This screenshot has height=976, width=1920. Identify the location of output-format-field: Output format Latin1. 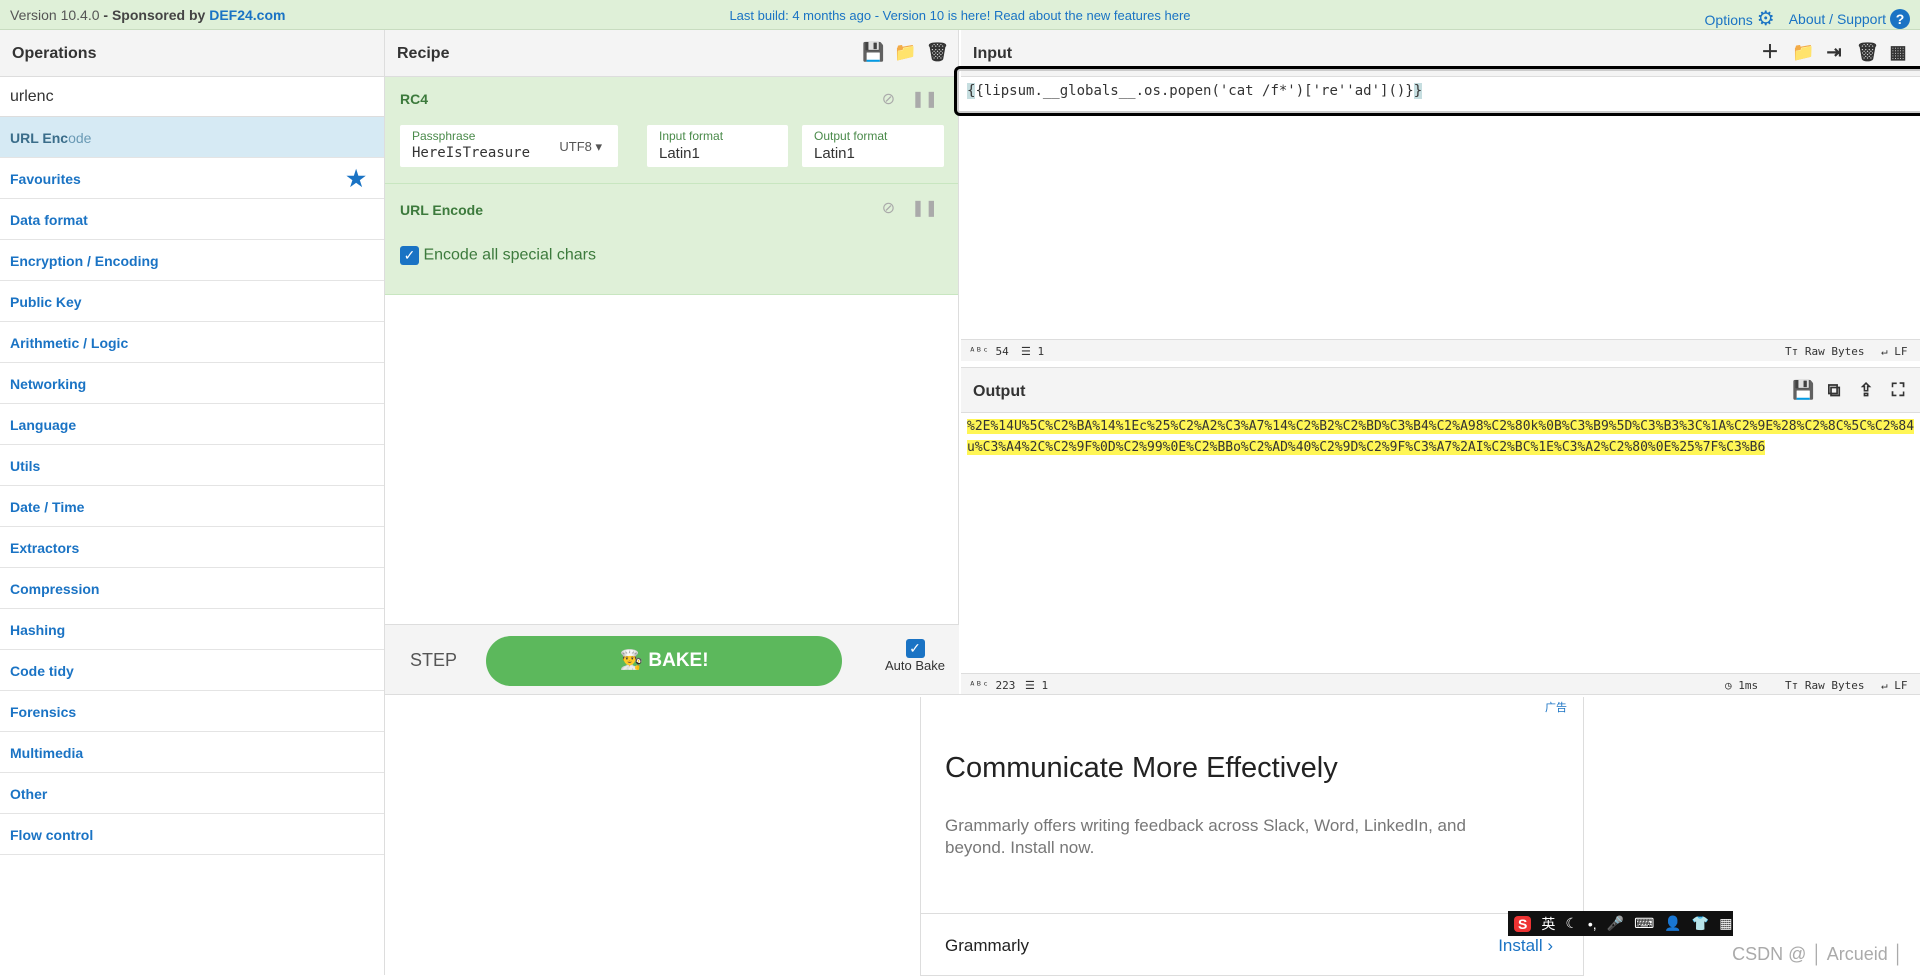
(873, 146).